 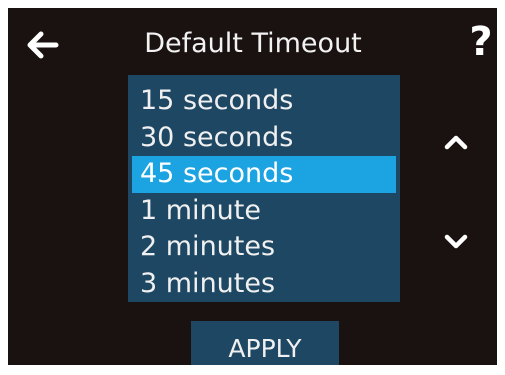 I want to click on list-item: 3 minutes, so click(x=264, y=284).